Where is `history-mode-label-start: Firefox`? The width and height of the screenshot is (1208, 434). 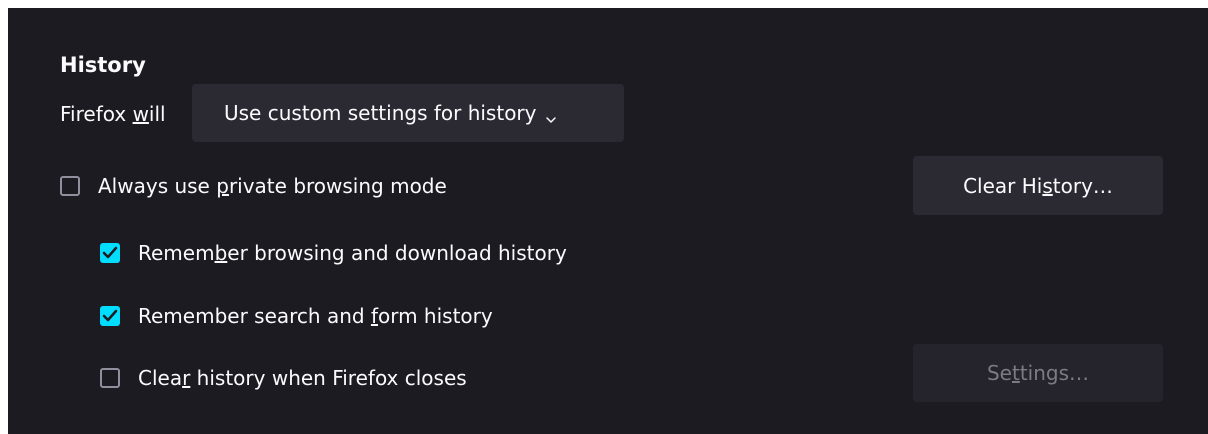 history-mode-label-start: Firefox is located at coordinates (96, 114).